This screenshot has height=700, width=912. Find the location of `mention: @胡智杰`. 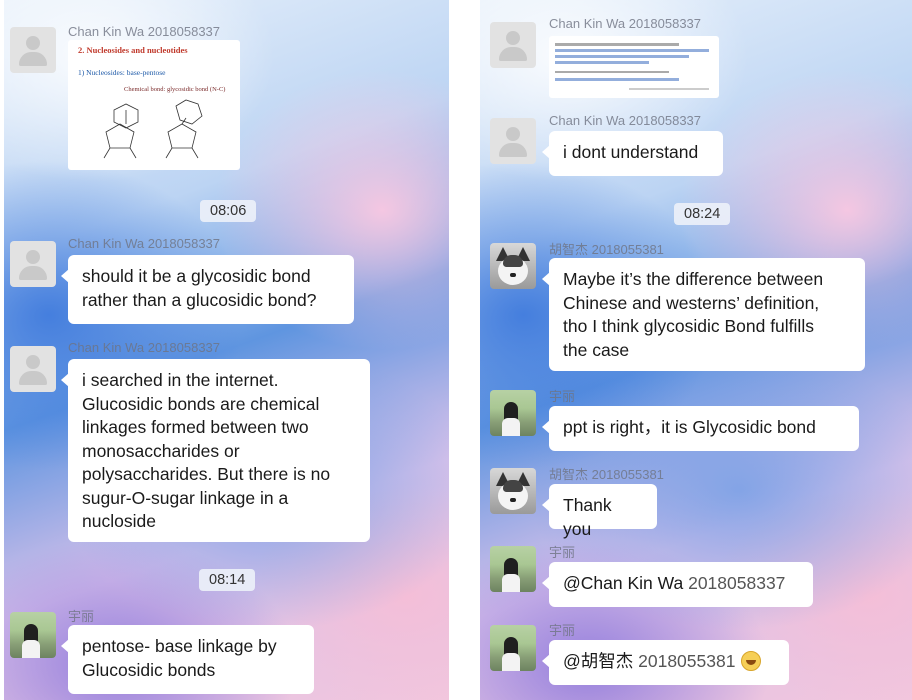

mention: @胡智杰 is located at coordinates (598, 661).